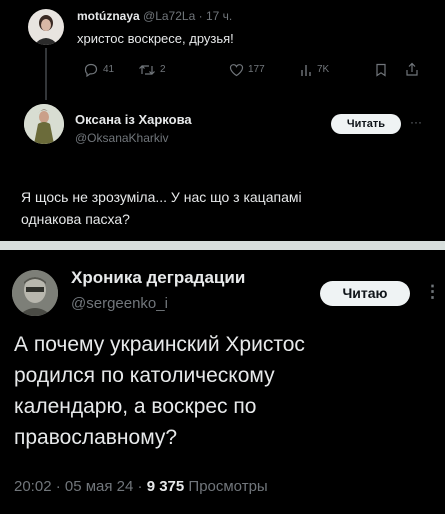  I want to click on reply-count: 41, so click(109, 69).